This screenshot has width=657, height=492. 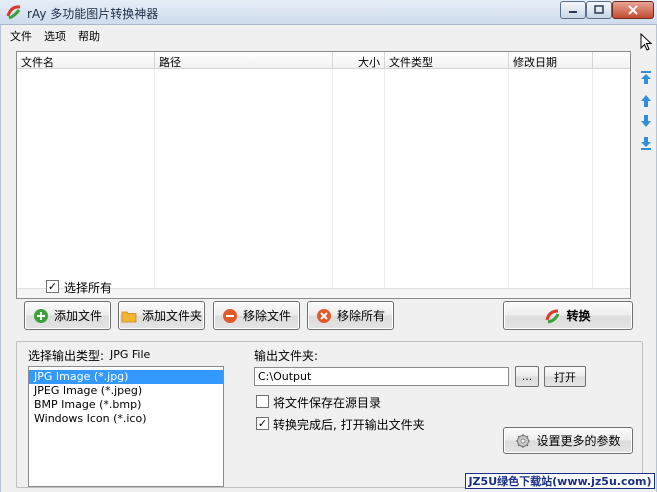 I want to click on close-icon, so click(x=633, y=10).